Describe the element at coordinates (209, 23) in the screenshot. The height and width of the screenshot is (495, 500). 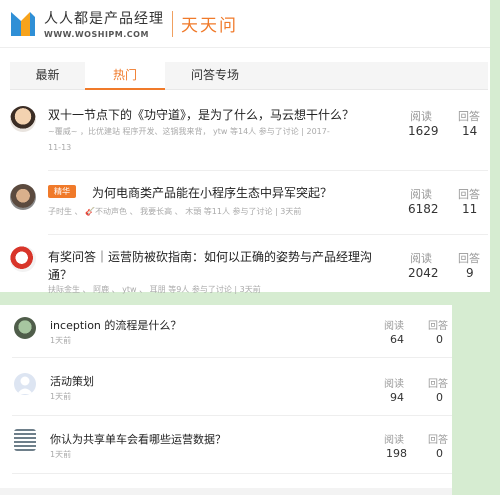
I see `channel-title: 天天问` at that location.